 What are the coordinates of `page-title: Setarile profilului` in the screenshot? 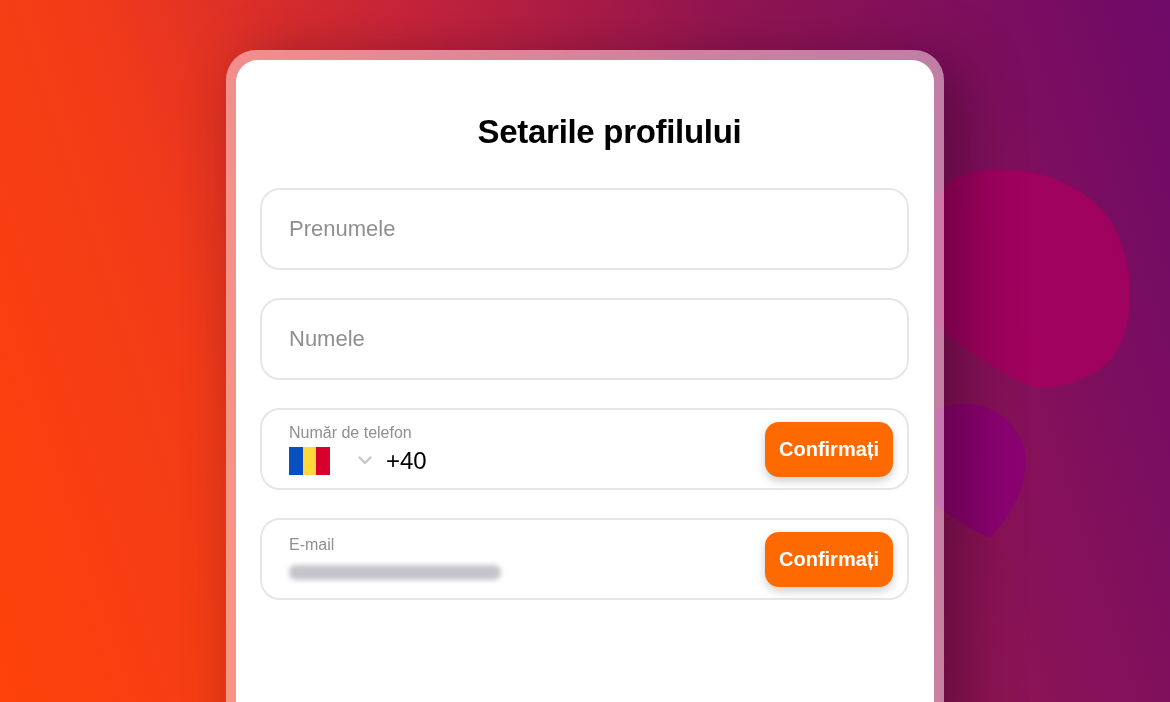 It's located at (609, 132).